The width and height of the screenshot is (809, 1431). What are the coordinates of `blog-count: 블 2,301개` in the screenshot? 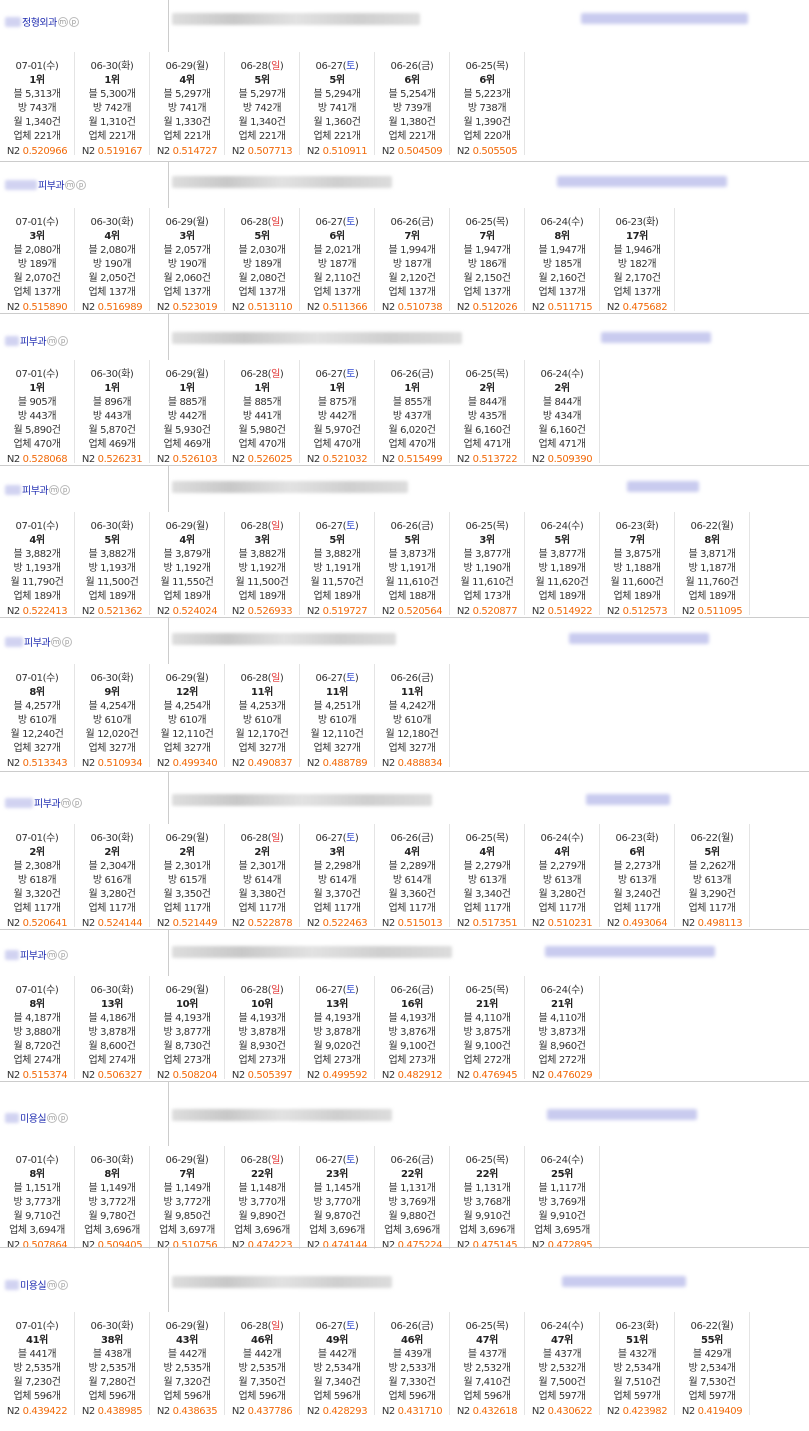 It's located at (262, 867).